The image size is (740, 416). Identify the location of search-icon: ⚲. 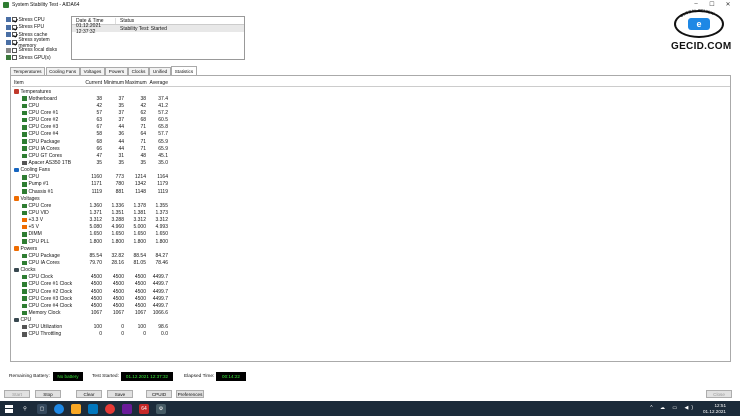
(25, 409).